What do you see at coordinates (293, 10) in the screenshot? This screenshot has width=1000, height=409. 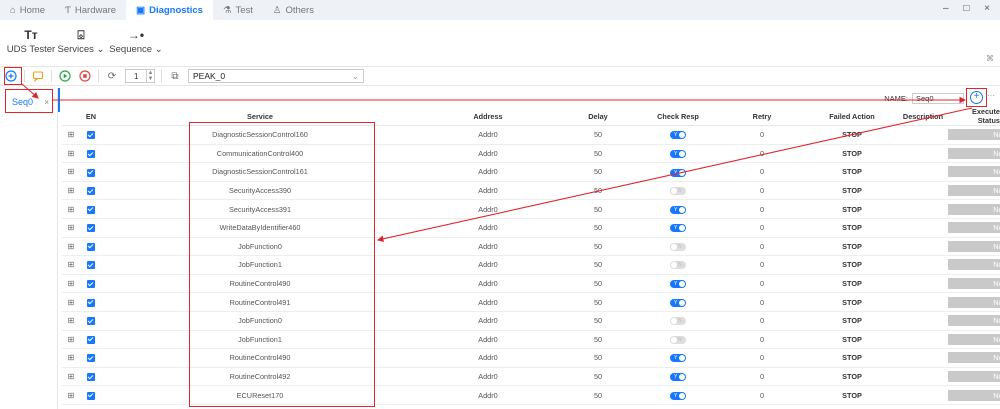 I see `tab-others: ♙ Others` at bounding box center [293, 10].